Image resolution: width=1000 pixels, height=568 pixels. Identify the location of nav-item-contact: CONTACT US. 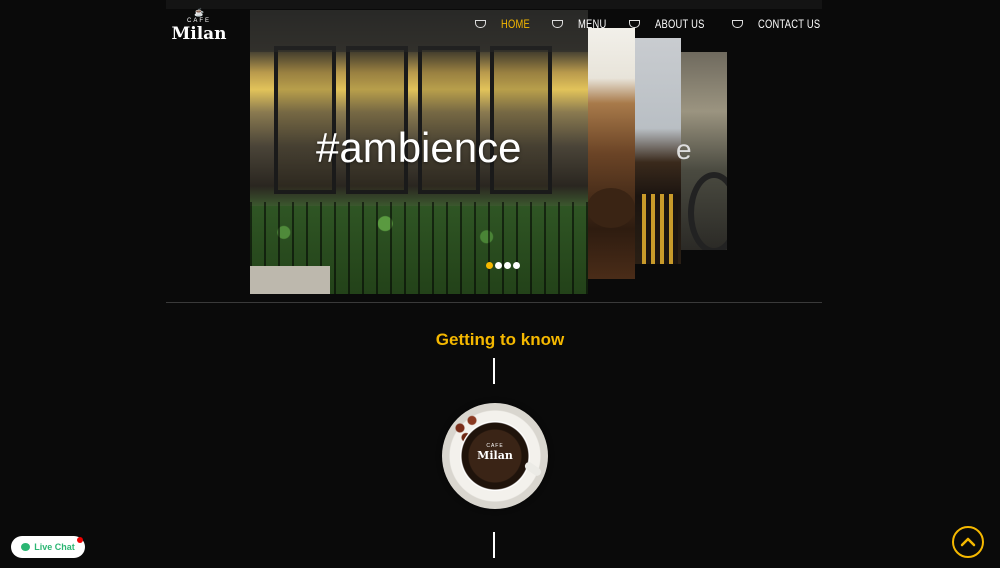
(785, 24).